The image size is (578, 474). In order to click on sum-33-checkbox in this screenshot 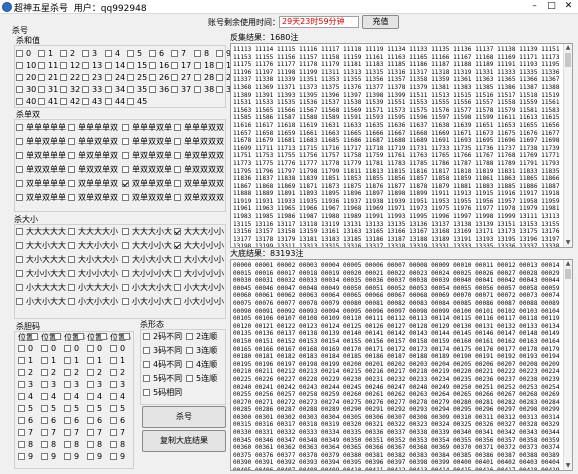, I will do `click(85, 89)`.